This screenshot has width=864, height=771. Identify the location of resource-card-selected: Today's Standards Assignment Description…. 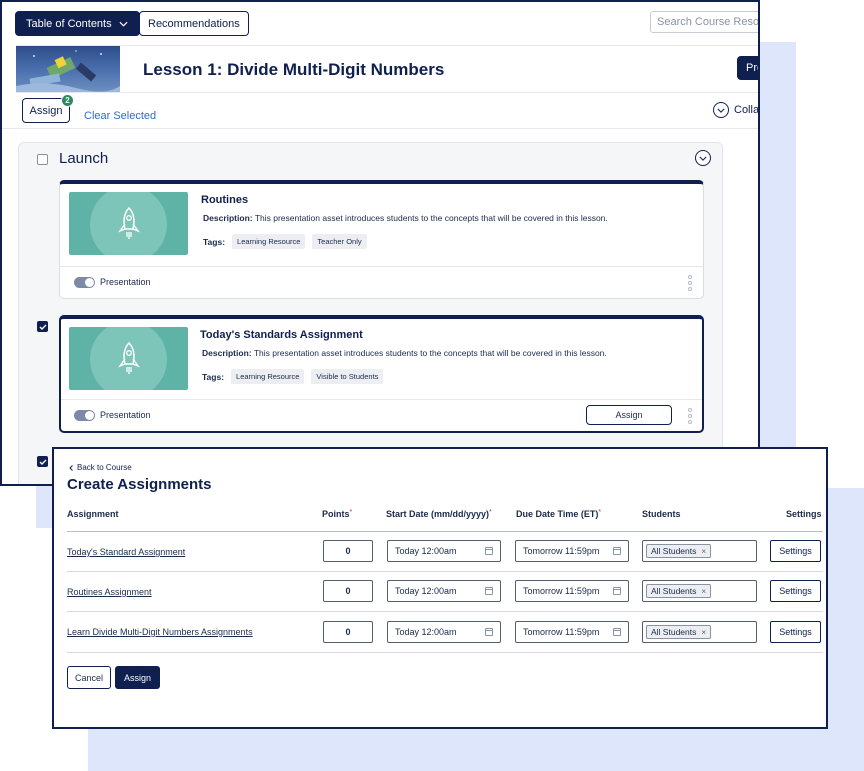
(381, 374).